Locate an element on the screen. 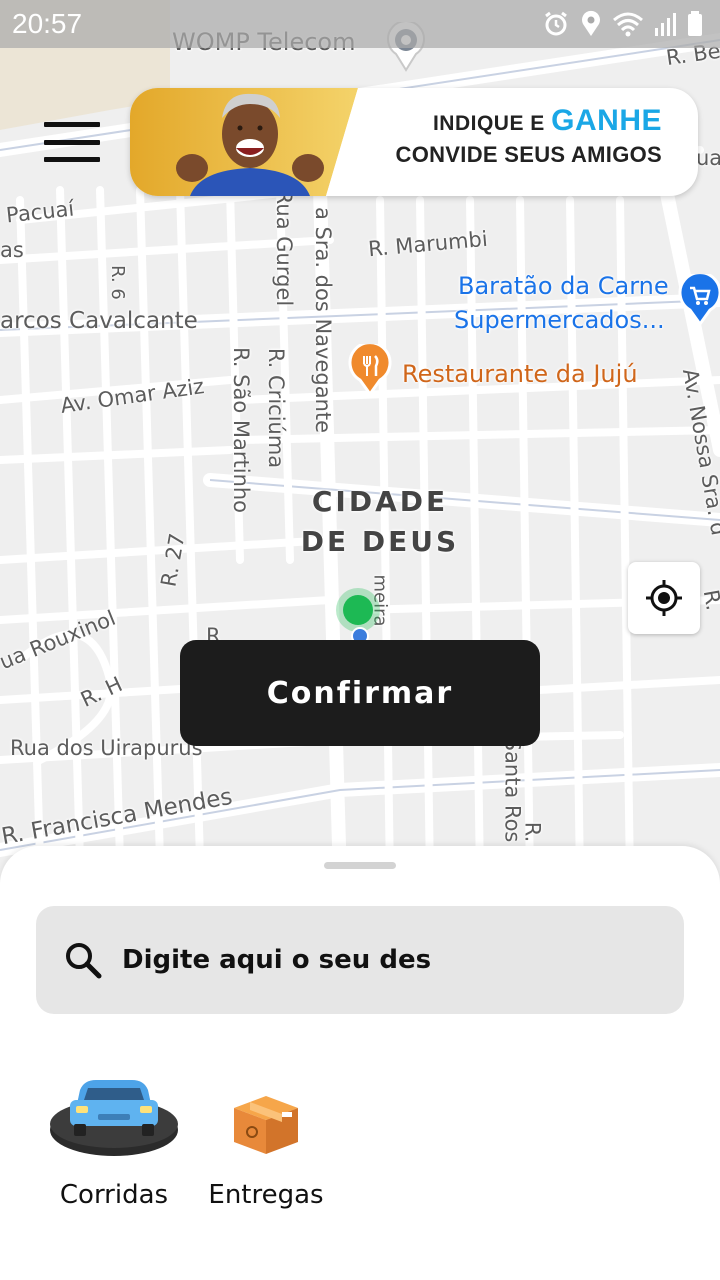  map-label-uirapurus: Rua dos Uirapurus is located at coordinates (106, 748).